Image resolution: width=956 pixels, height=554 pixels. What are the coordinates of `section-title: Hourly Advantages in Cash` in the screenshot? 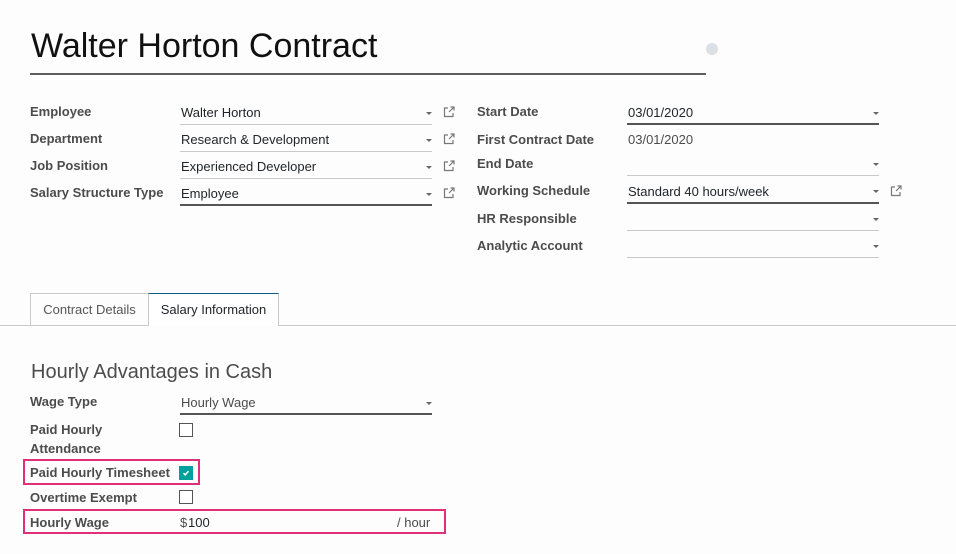 It's located at (152, 372).